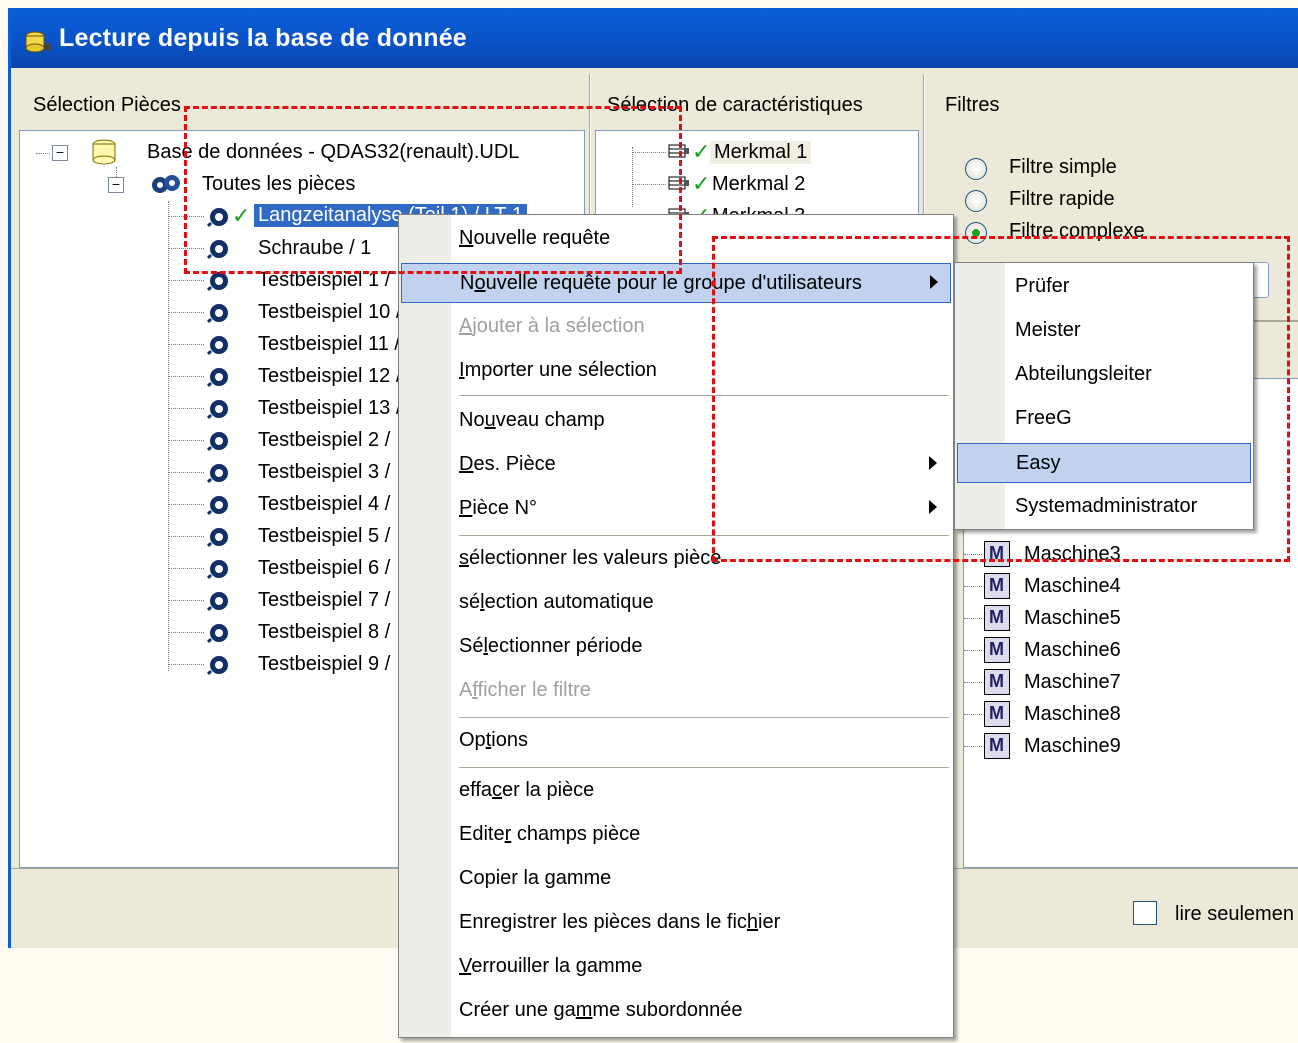 The width and height of the screenshot is (1298, 1043). What do you see at coordinates (1072, 650) in the screenshot?
I see `machine-label: Maschine6` at bounding box center [1072, 650].